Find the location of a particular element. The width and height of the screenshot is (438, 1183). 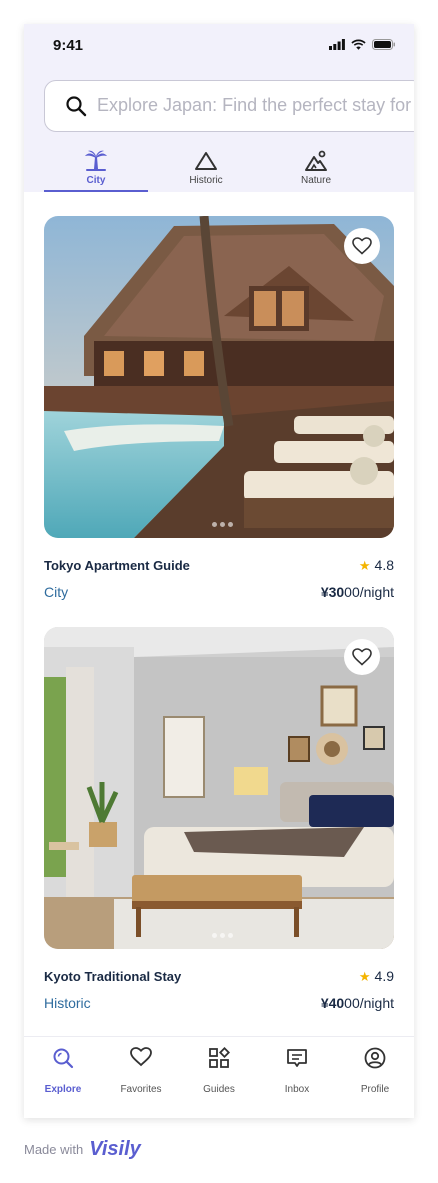

made-with-footer: Made with Visily is located at coordinates (82, 1149).